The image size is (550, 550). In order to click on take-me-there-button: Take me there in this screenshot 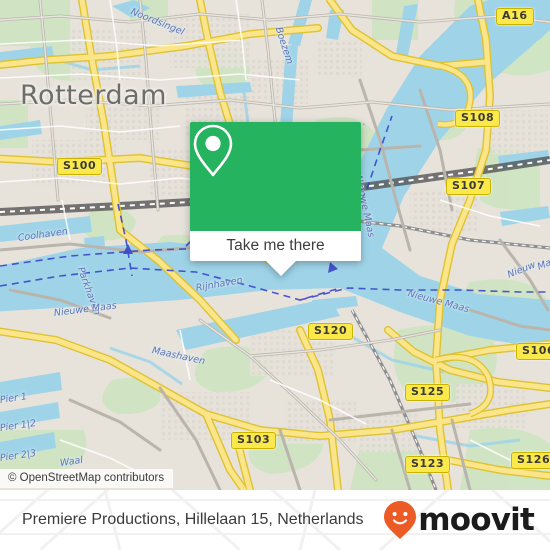, I will do `click(275, 246)`.